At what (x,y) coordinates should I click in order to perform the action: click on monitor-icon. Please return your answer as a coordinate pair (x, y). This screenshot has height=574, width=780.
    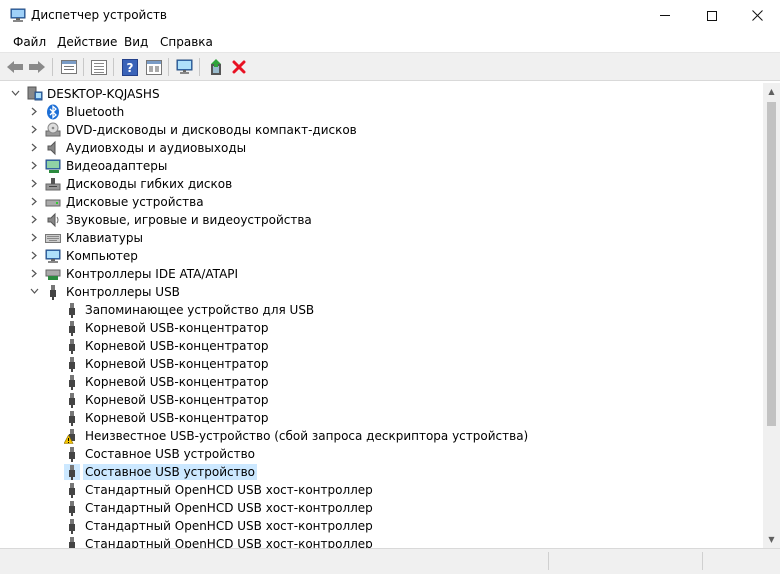
    Looking at the image, I should click on (53, 256).